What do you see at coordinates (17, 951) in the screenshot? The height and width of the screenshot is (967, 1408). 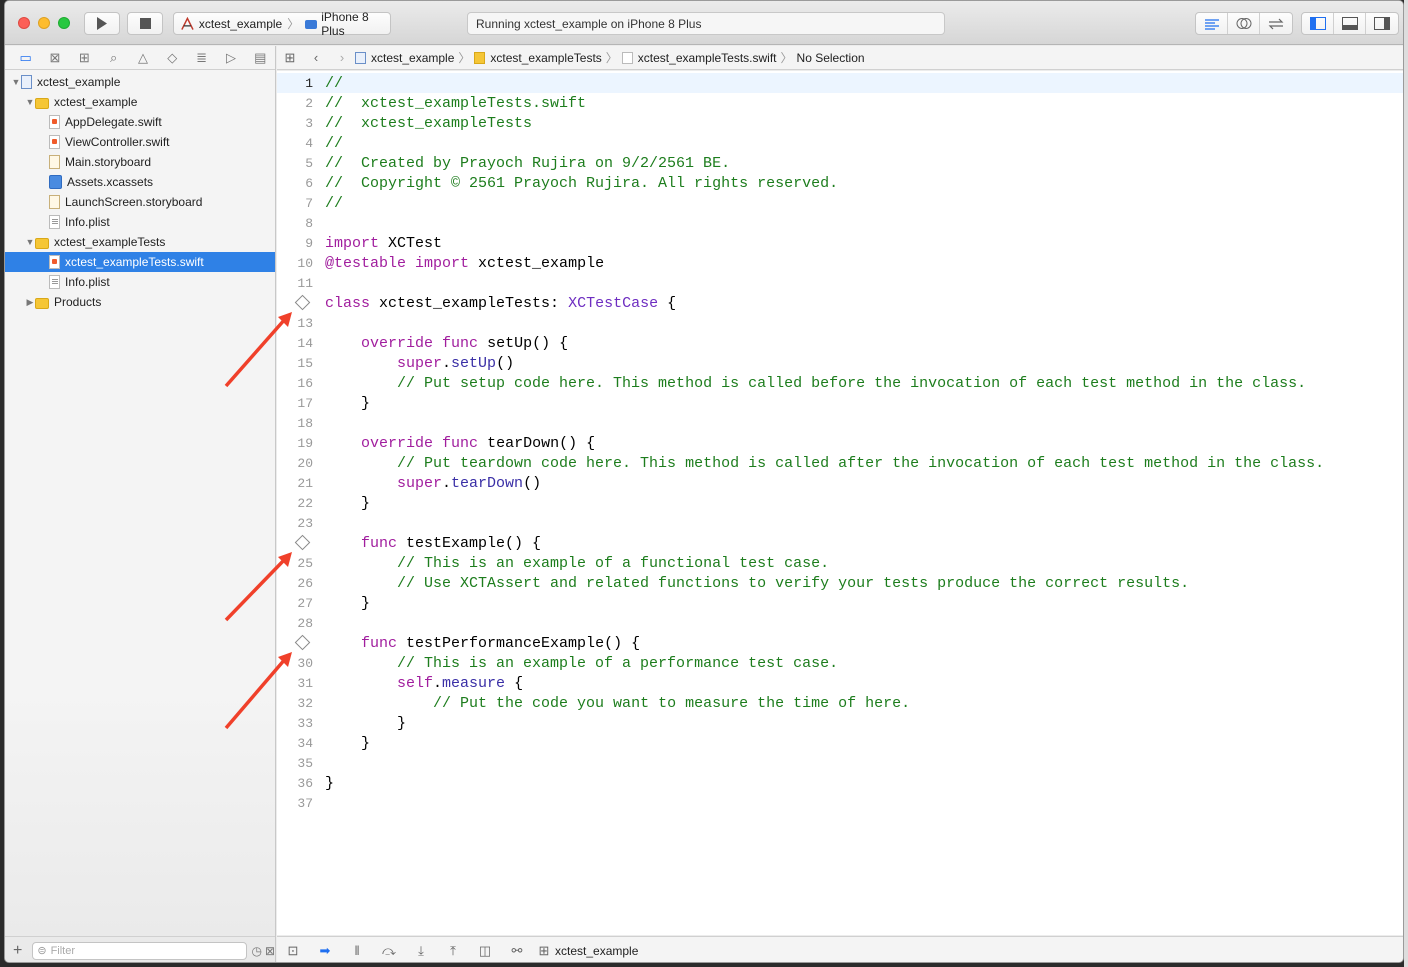 I see `add-icon: +` at bounding box center [17, 951].